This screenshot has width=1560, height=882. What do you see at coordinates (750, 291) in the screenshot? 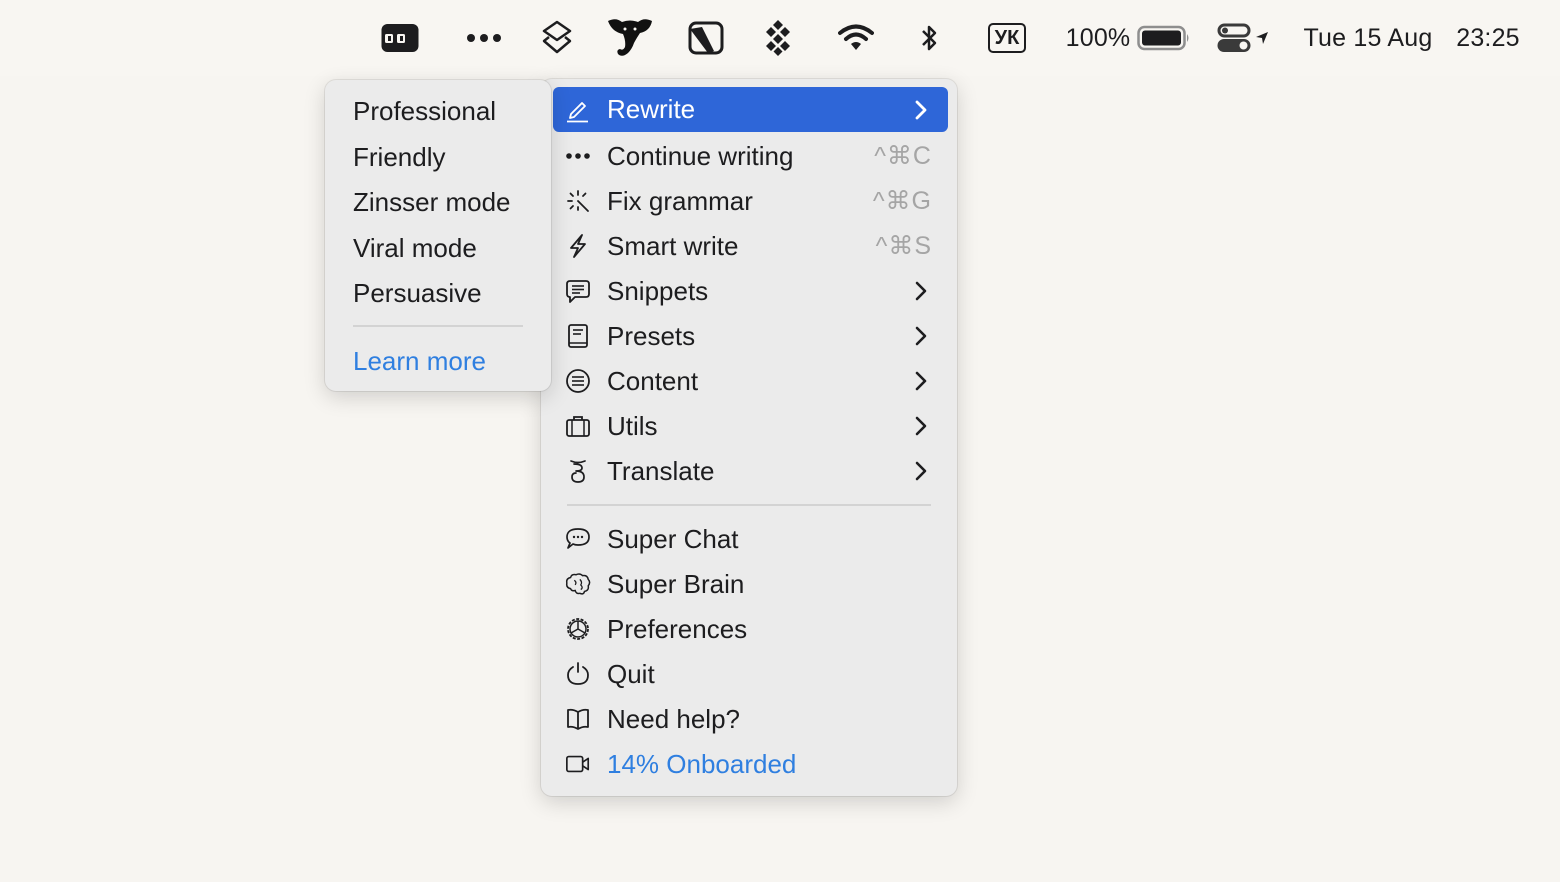
I see `menu-item-snippets: Snippets` at bounding box center [750, 291].